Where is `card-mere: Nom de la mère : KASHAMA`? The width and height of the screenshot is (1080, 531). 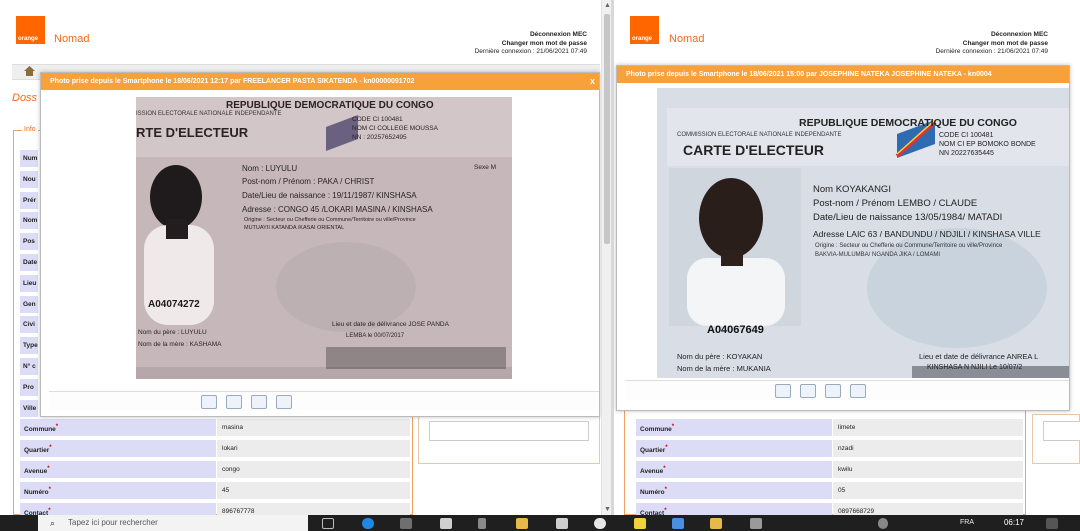 card-mere: Nom de la mère : KASHAMA is located at coordinates (180, 344).